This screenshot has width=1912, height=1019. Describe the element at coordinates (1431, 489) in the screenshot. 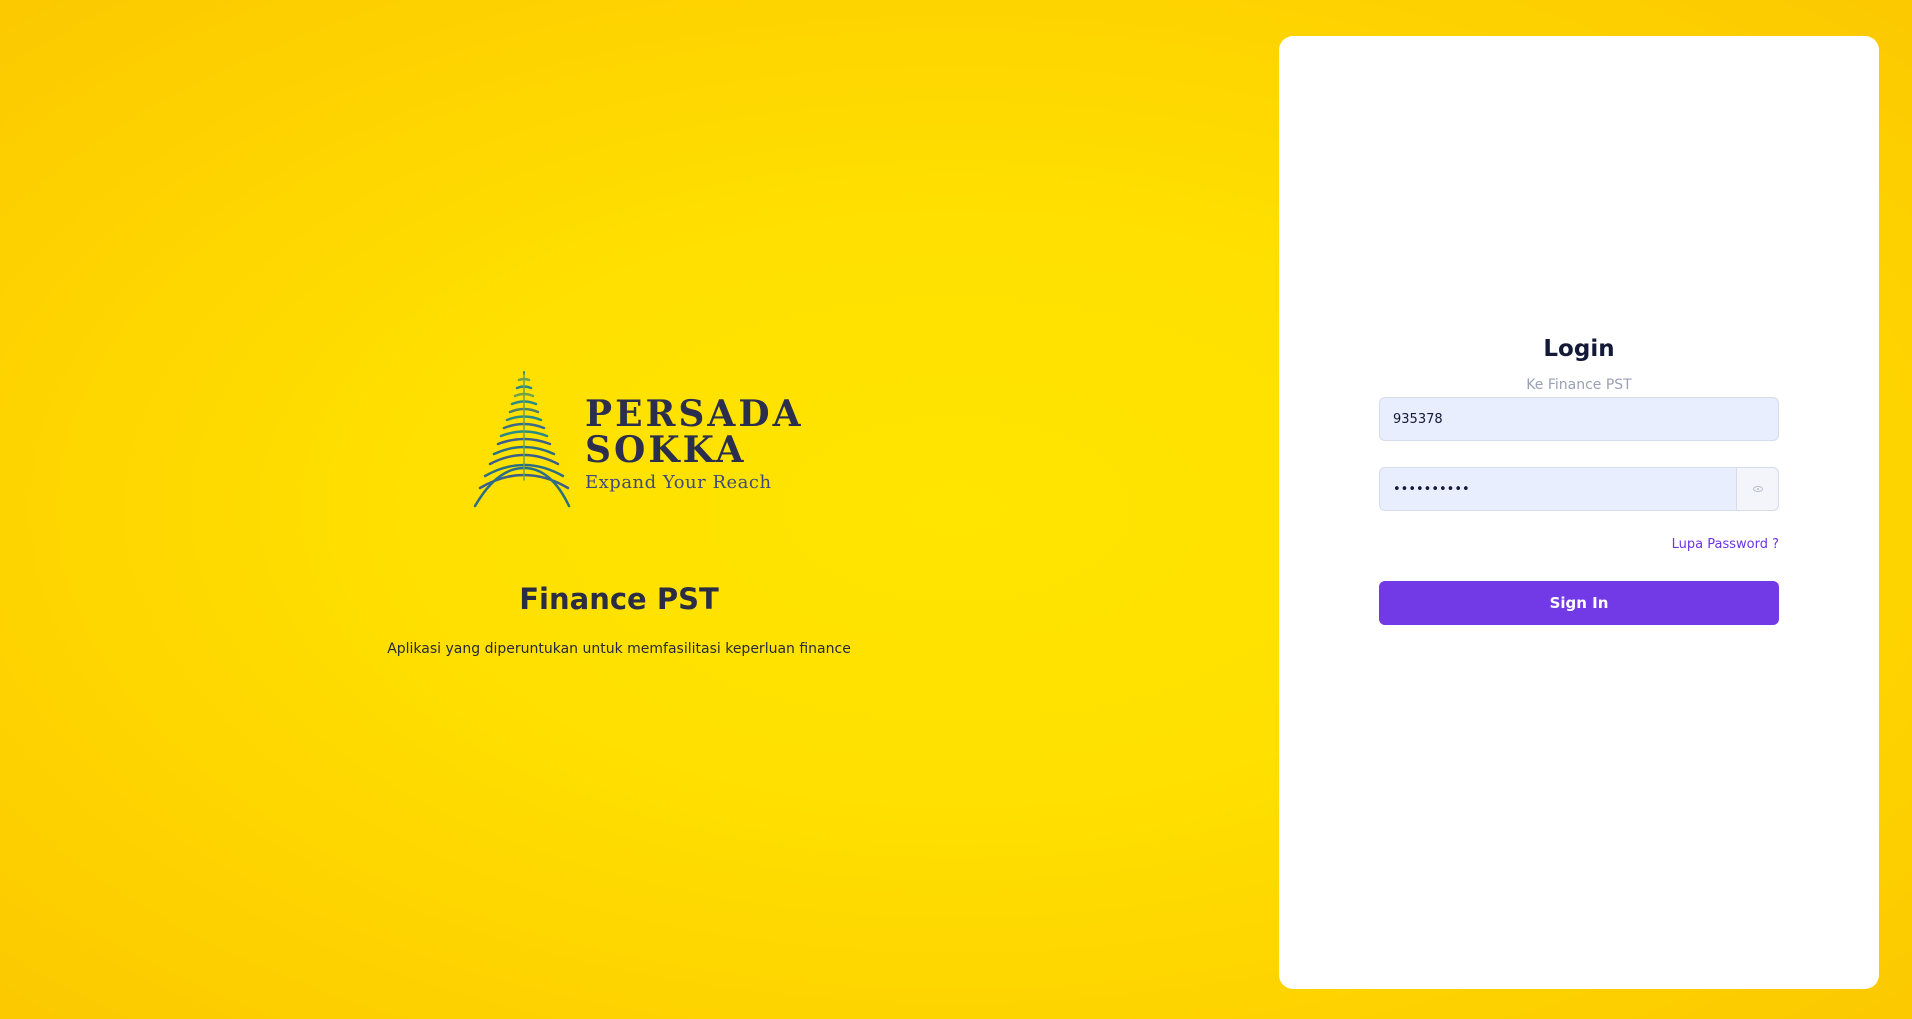

I see `password-value: ••••••••••` at that location.